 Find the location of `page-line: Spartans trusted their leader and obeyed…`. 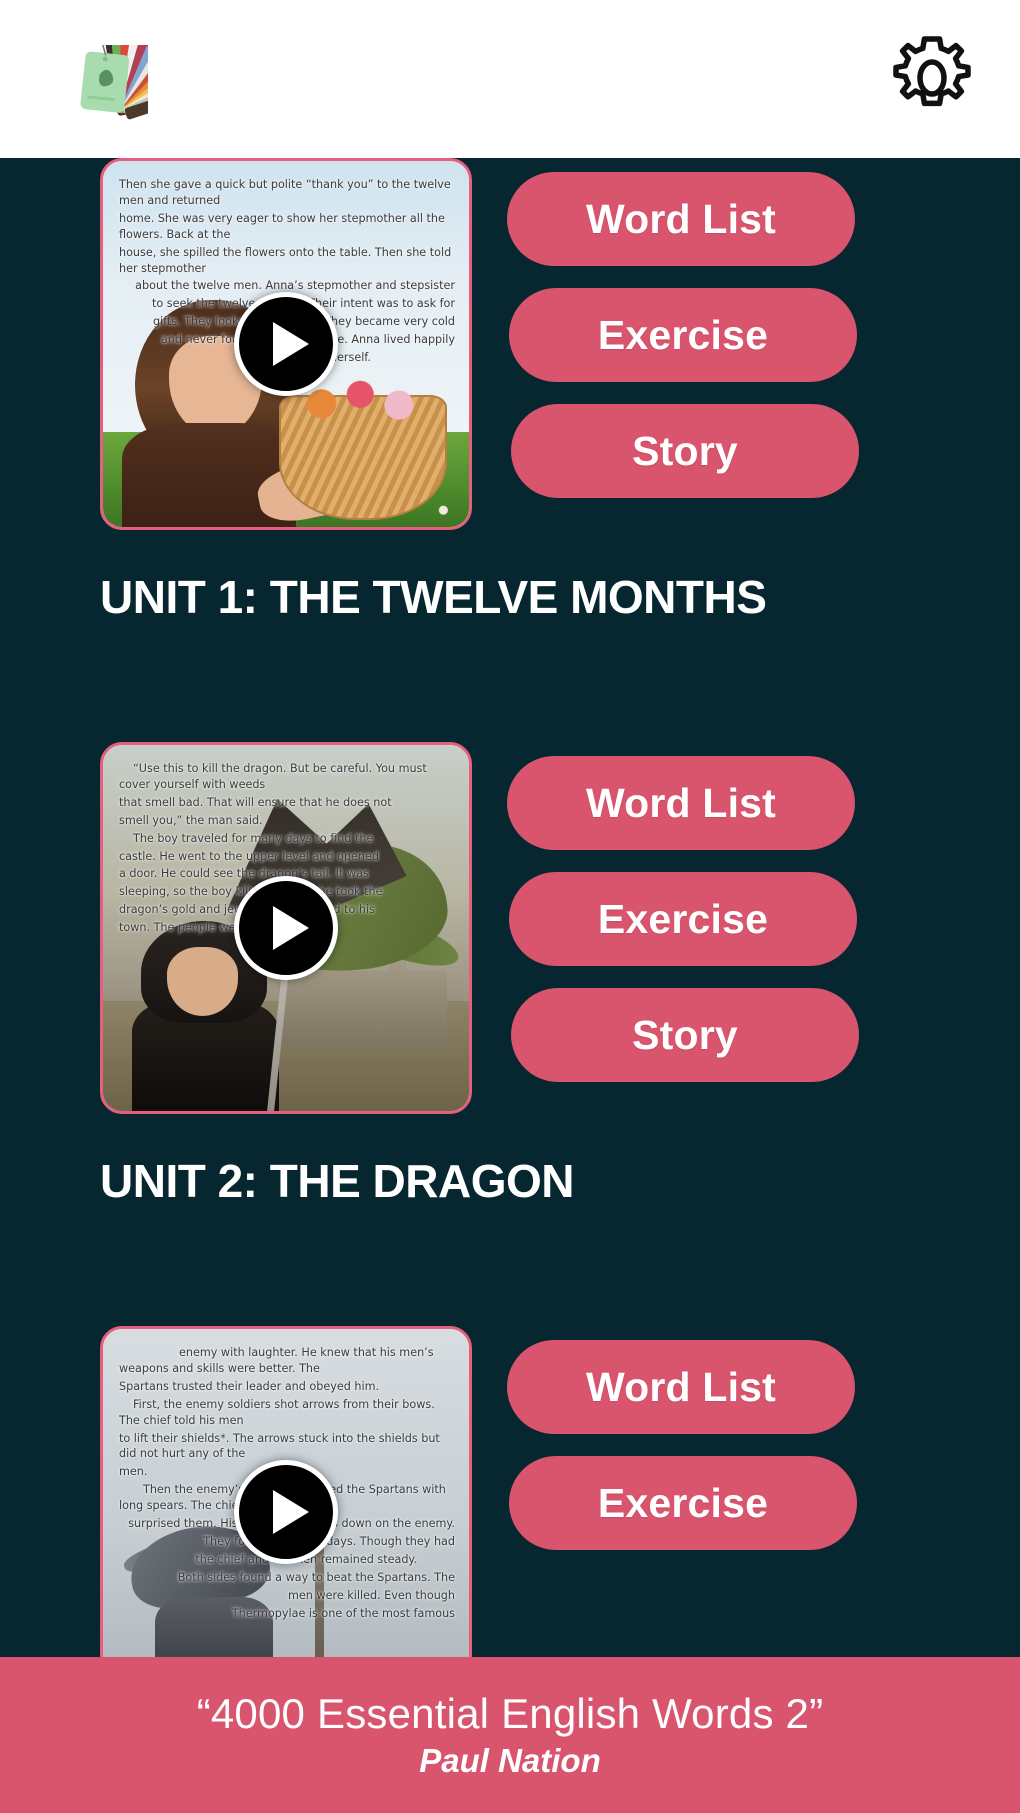

page-line: Spartans trusted their leader and obeyed… is located at coordinates (249, 1386).